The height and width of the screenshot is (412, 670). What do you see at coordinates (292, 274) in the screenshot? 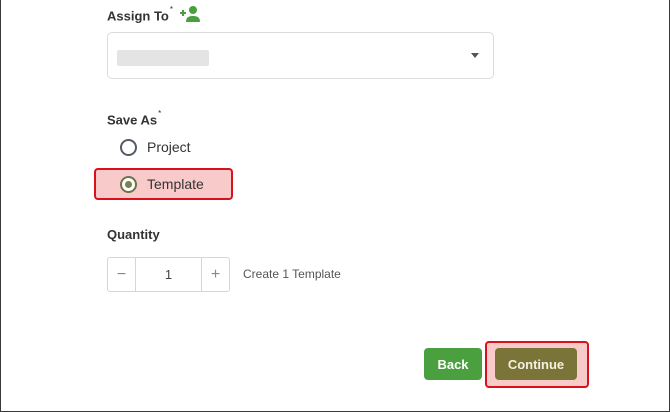
I see `quantity-helper-text: Create 1 Template` at bounding box center [292, 274].